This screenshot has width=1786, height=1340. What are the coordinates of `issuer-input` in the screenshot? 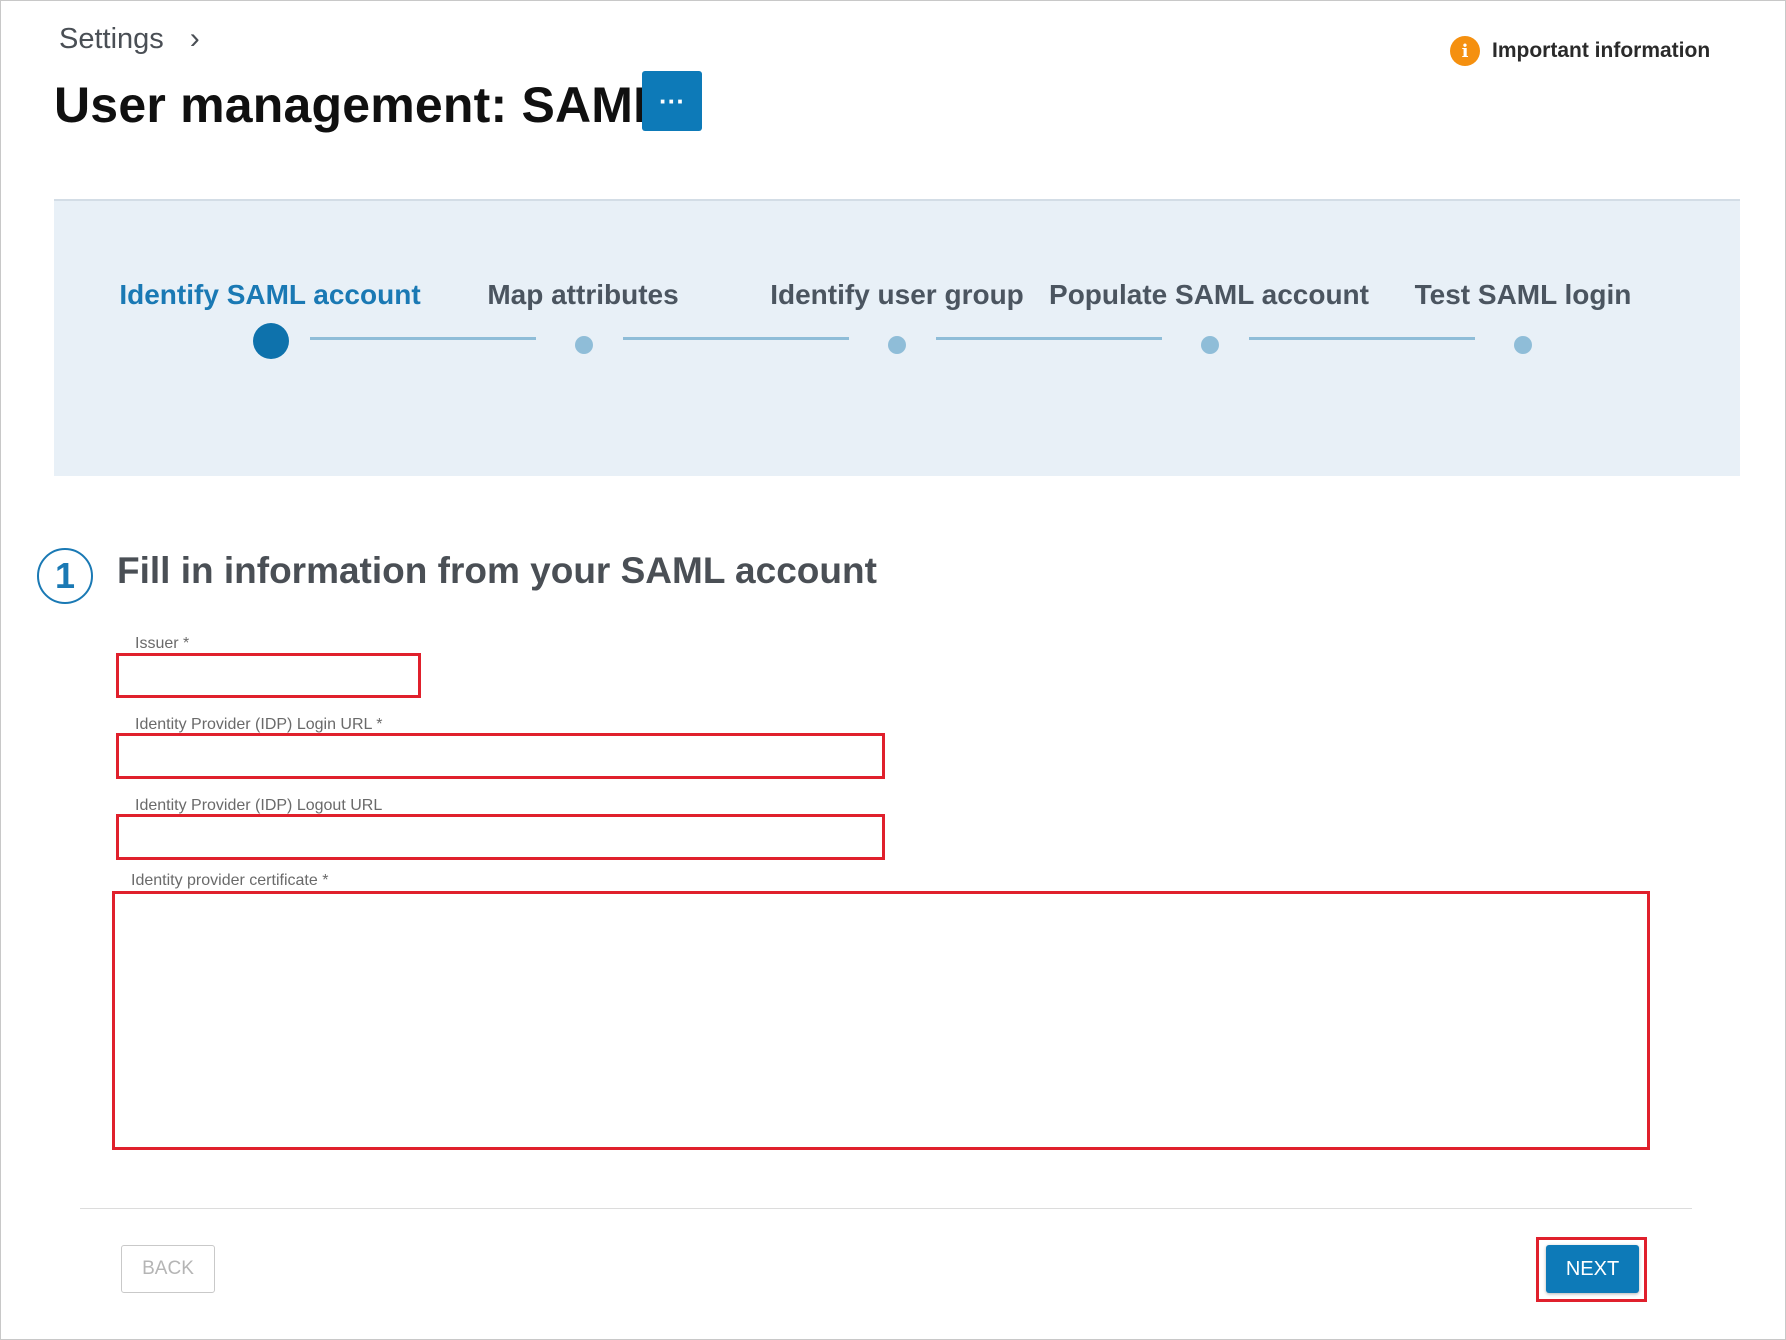 It's located at (268, 675).